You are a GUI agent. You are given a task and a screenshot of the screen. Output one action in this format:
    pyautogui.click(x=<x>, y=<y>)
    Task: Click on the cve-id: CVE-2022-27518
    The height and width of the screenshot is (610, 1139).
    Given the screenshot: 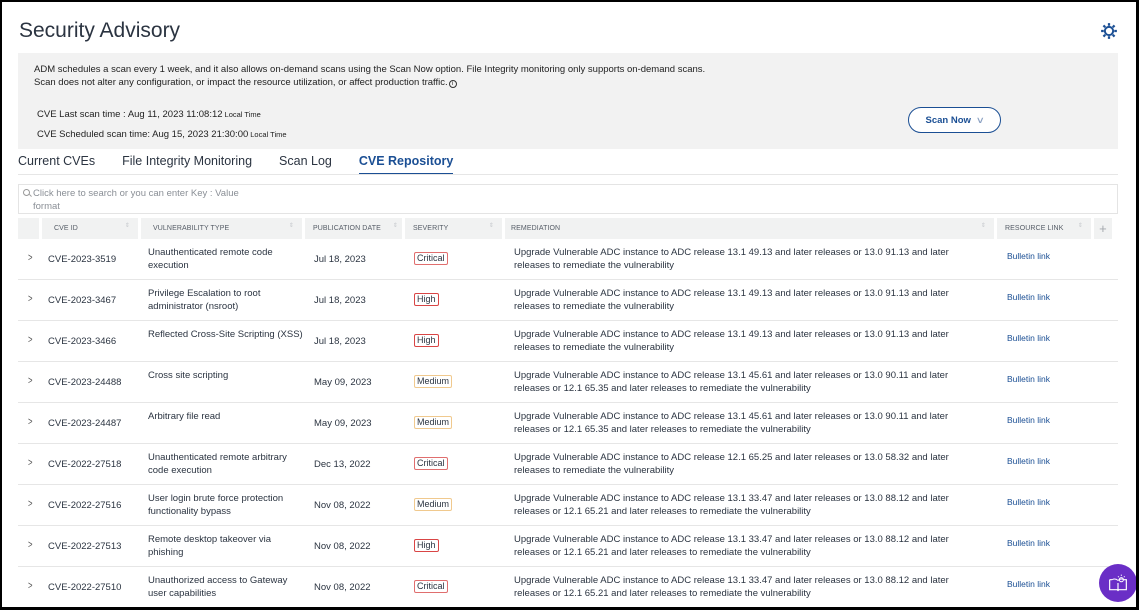 What is the action you would take?
    pyautogui.click(x=85, y=464)
    